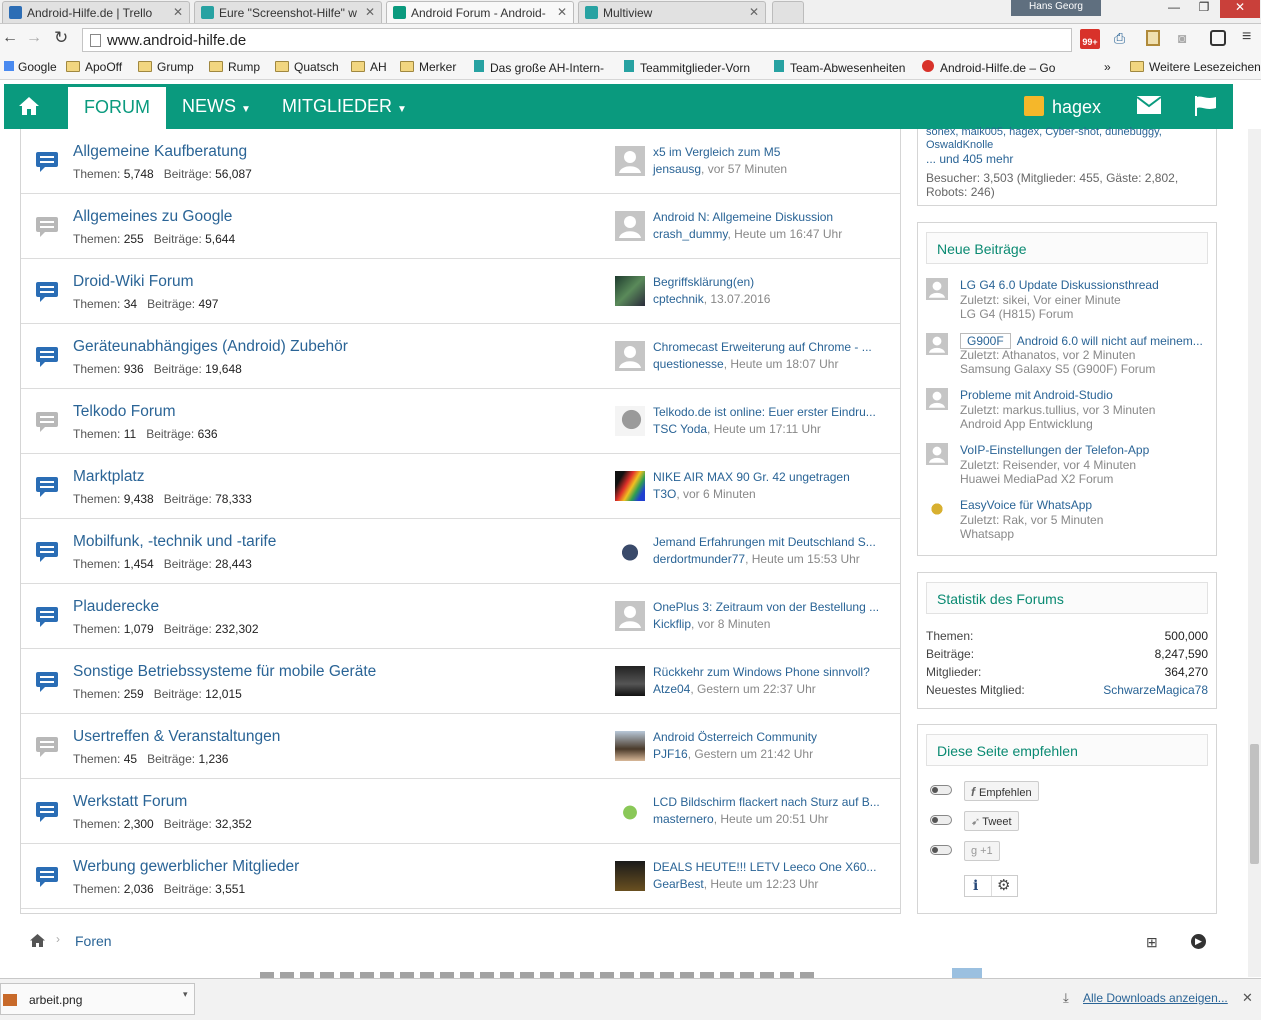  What do you see at coordinates (1246, 37) in the screenshot?
I see `menu-icon: ≡` at bounding box center [1246, 37].